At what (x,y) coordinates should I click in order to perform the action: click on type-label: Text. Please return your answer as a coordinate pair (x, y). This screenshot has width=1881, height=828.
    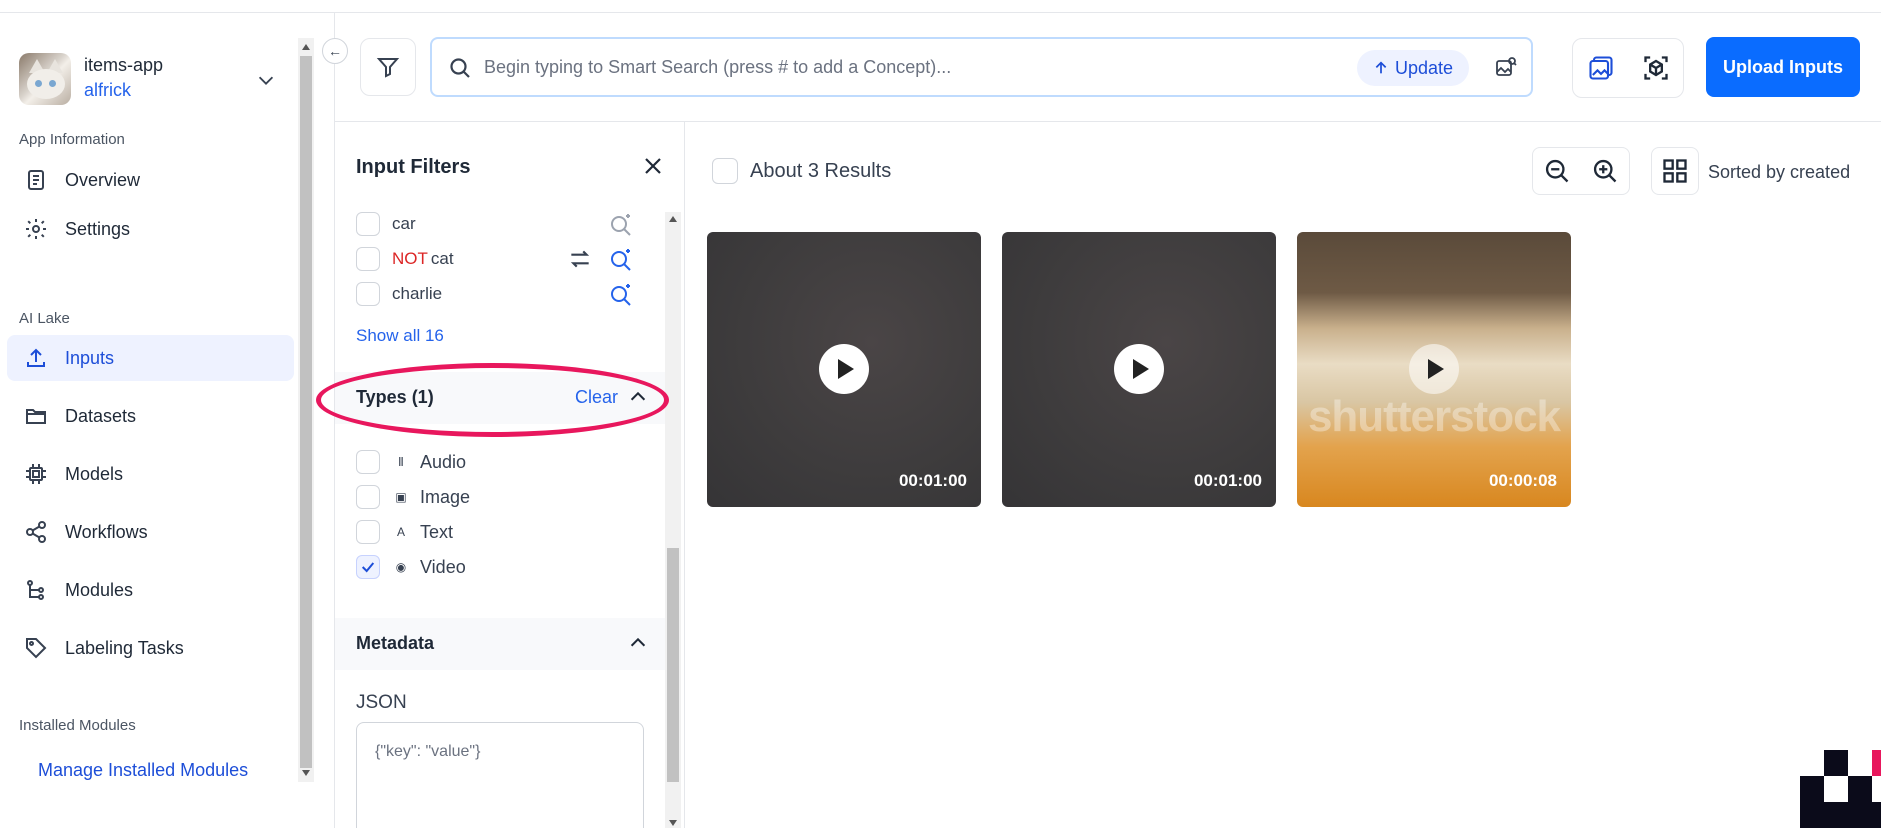
    Looking at the image, I should click on (437, 531).